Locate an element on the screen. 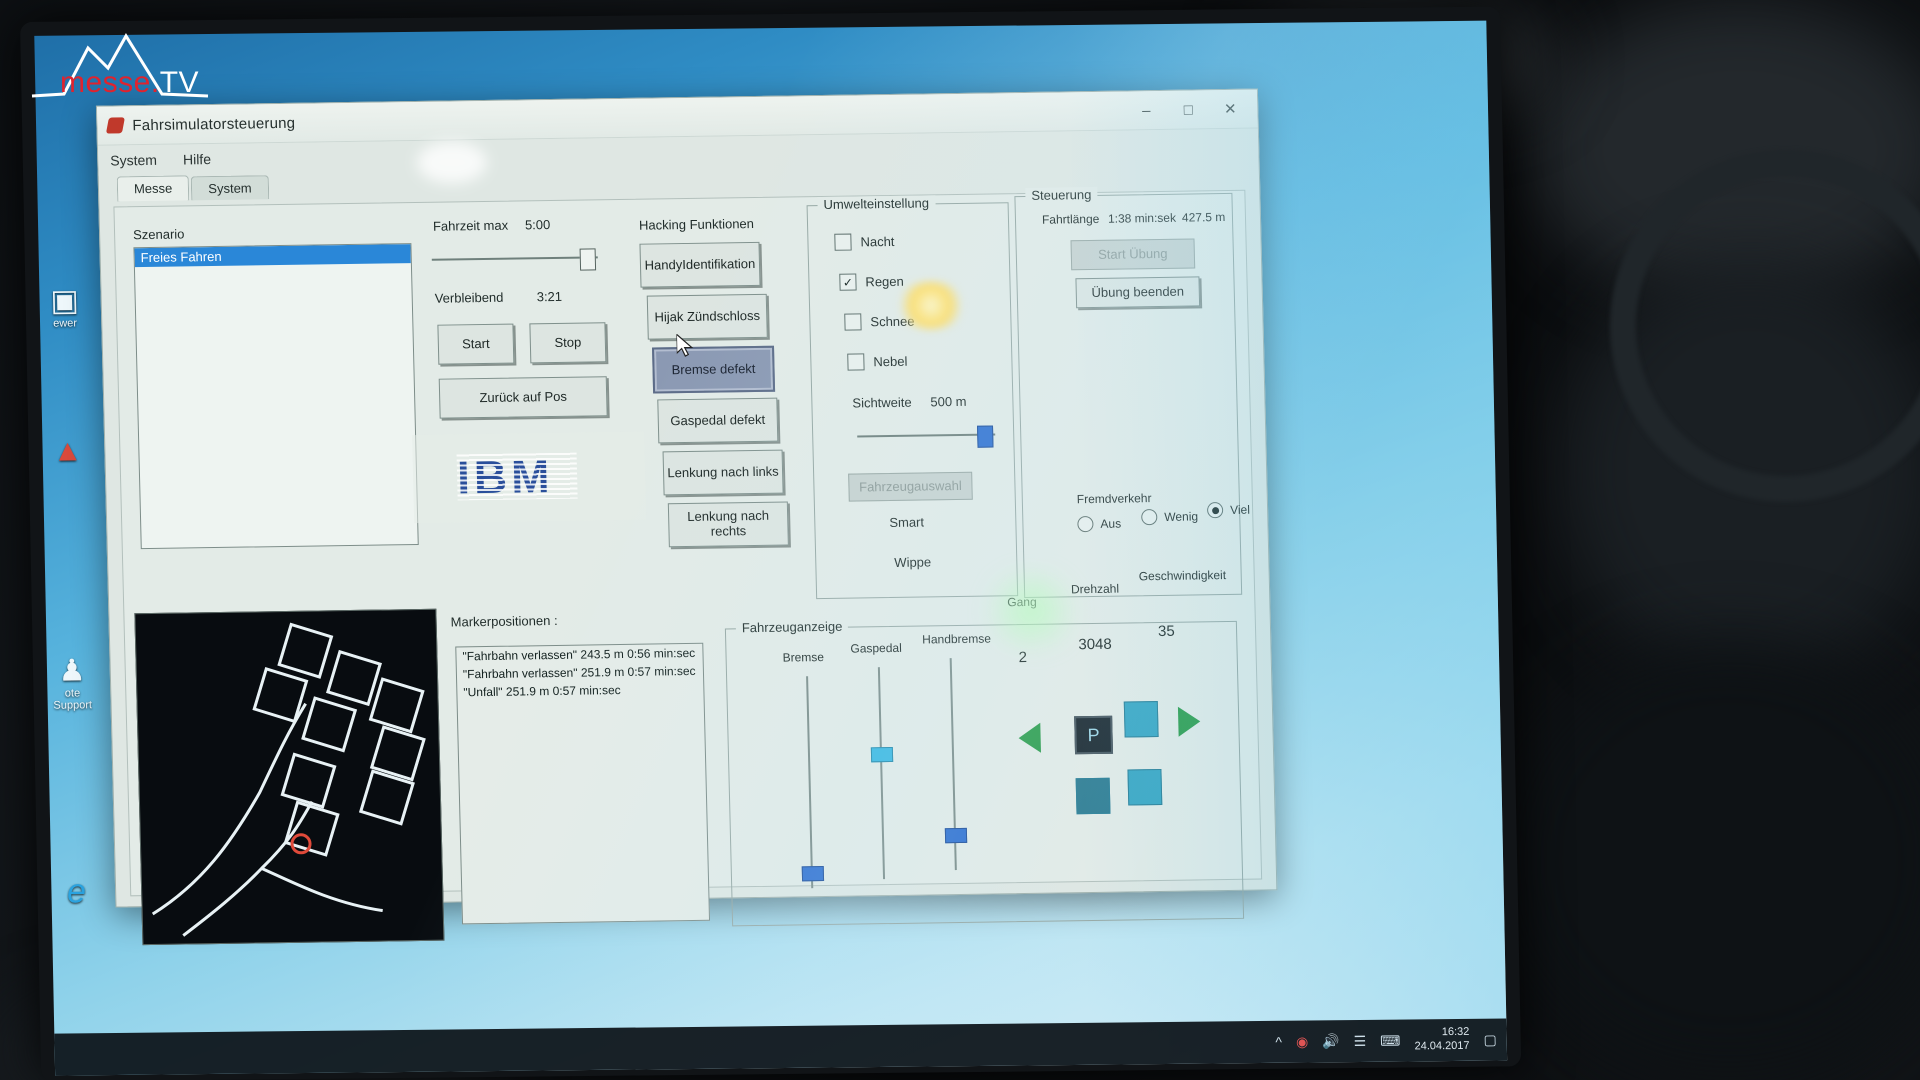 The width and height of the screenshot is (1920, 1080). remaining-label: Verbleibend is located at coordinates (469, 297).